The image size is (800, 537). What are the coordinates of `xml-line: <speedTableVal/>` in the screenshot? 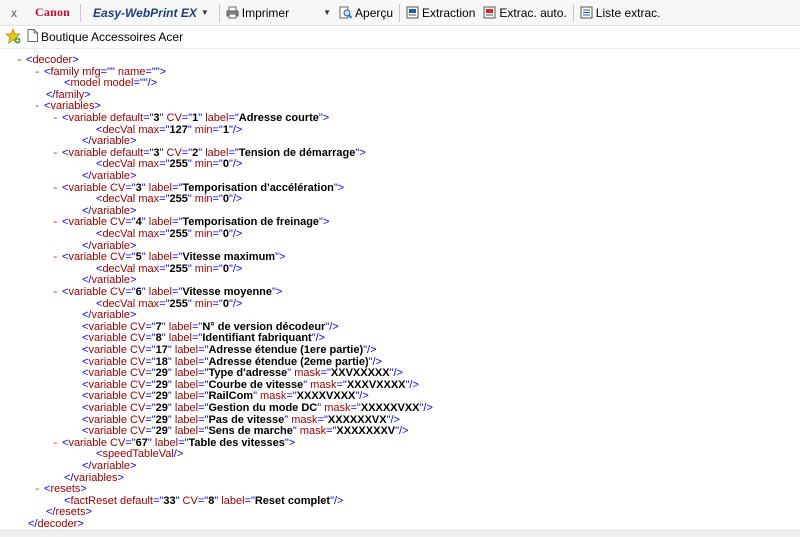 It's located at (139, 454).